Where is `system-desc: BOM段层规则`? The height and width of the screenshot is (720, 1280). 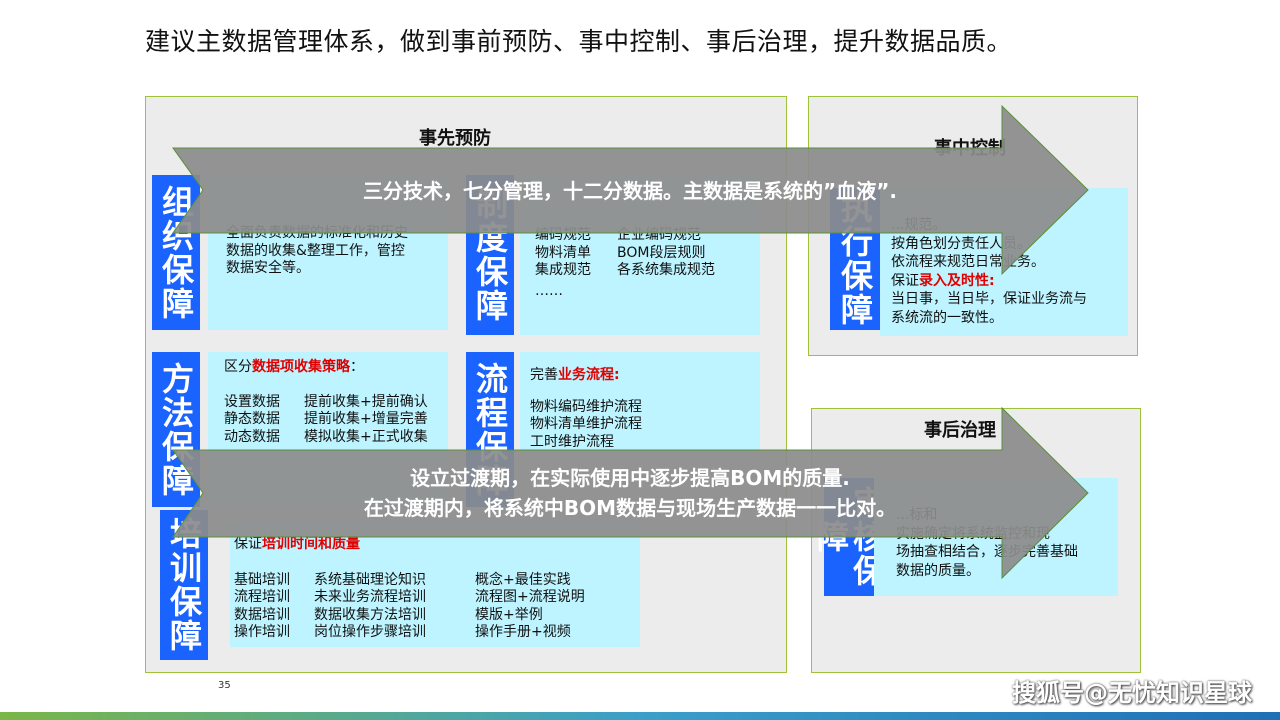 system-desc: BOM段层规则 is located at coordinates (661, 252).